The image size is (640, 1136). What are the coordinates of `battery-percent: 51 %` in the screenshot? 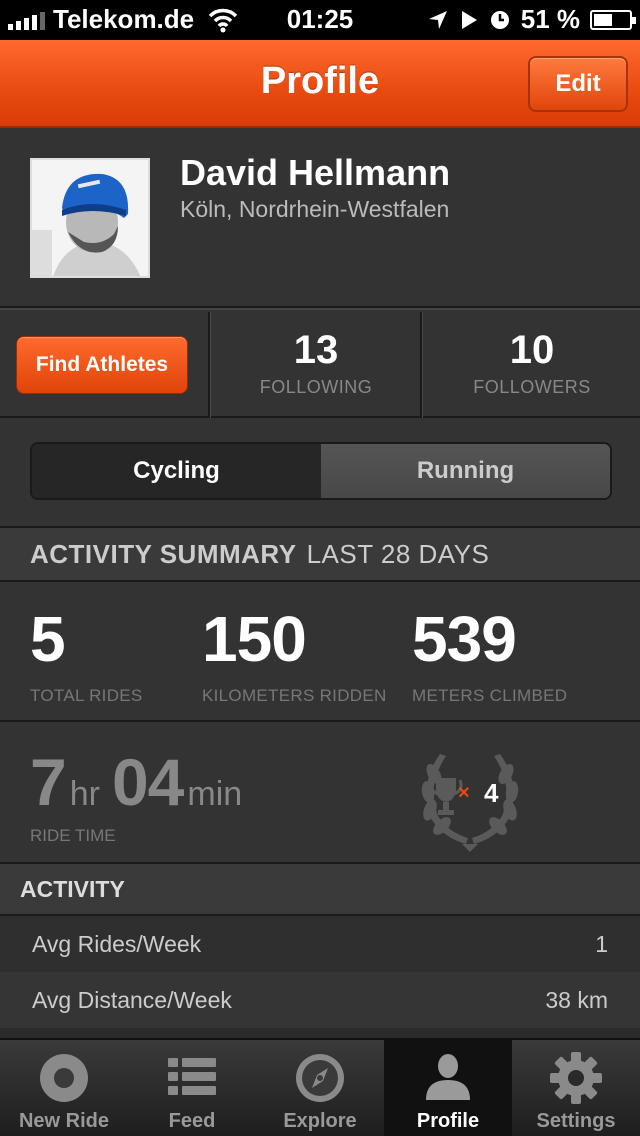 It's located at (550, 19).